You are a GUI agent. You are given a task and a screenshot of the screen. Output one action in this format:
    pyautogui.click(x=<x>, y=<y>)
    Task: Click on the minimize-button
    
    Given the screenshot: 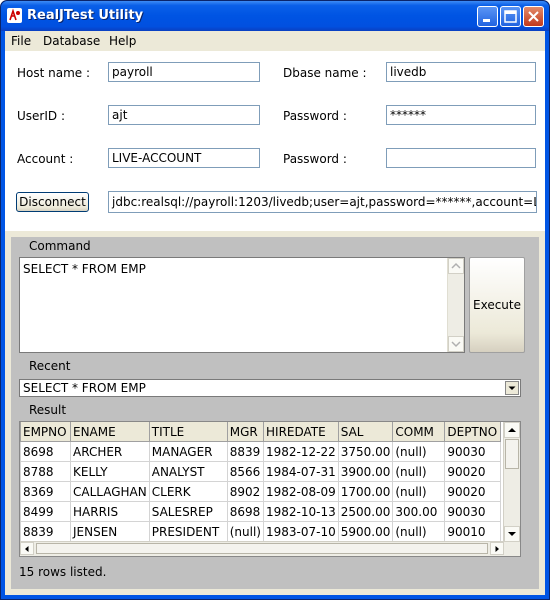 What is the action you would take?
    pyautogui.click(x=487, y=16)
    